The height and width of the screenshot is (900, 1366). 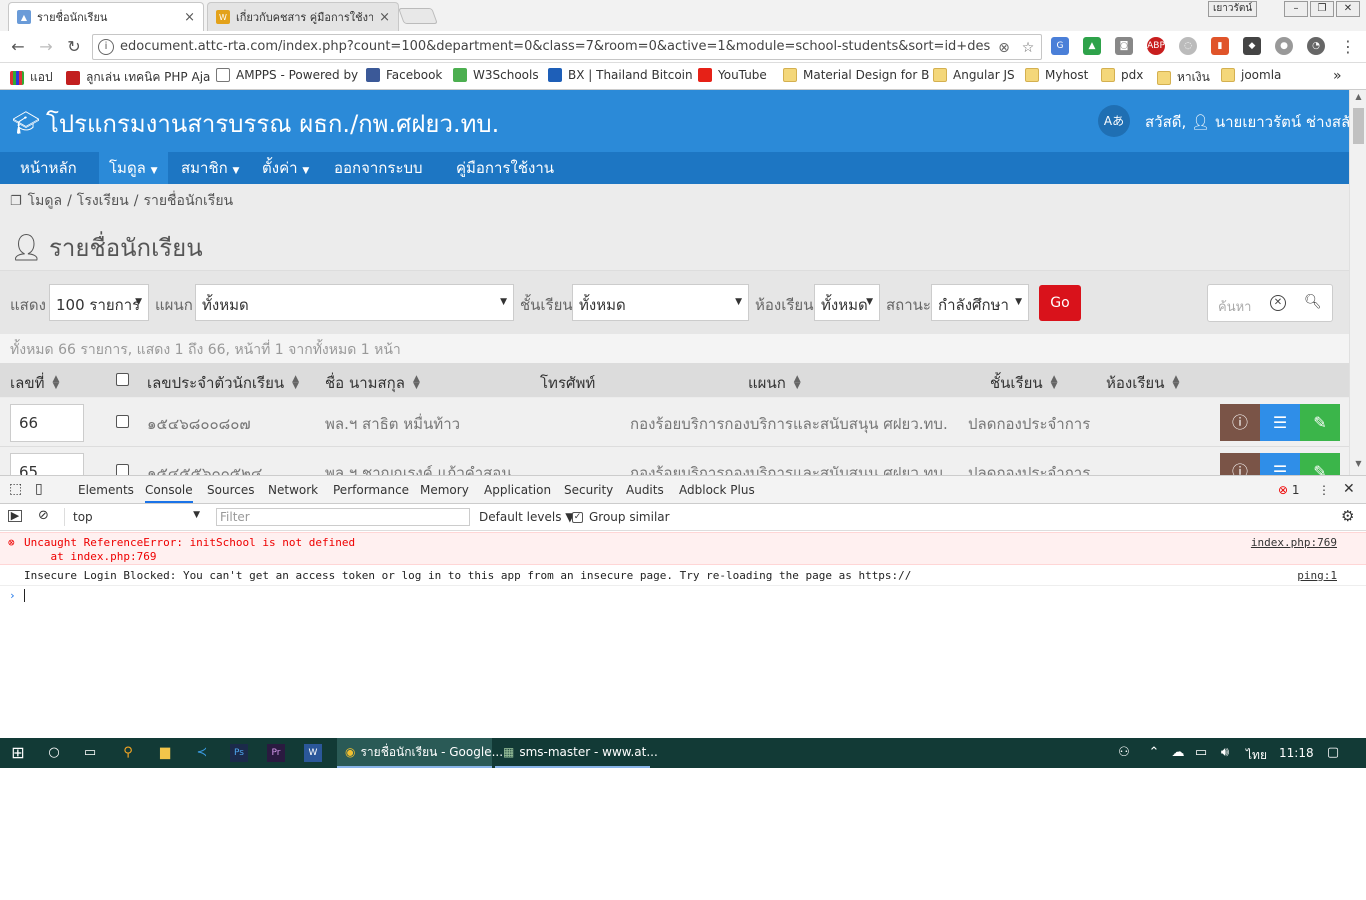 What do you see at coordinates (660, 302) in the screenshot?
I see `class-select: ทั้งหมด ▼` at bounding box center [660, 302].